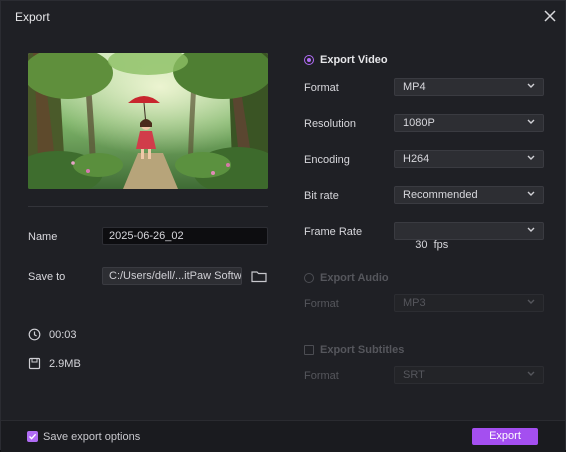 This screenshot has width=566, height=452. What do you see at coordinates (505, 436) in the screenshot?
I see `export-button: Export` at bounding box center [505, 436].